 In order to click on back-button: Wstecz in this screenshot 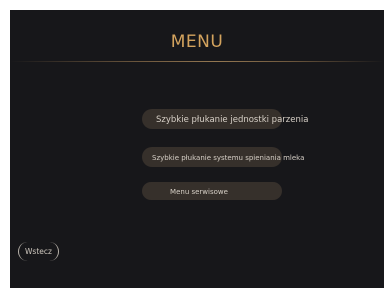, I will do `click(38, 251)`.